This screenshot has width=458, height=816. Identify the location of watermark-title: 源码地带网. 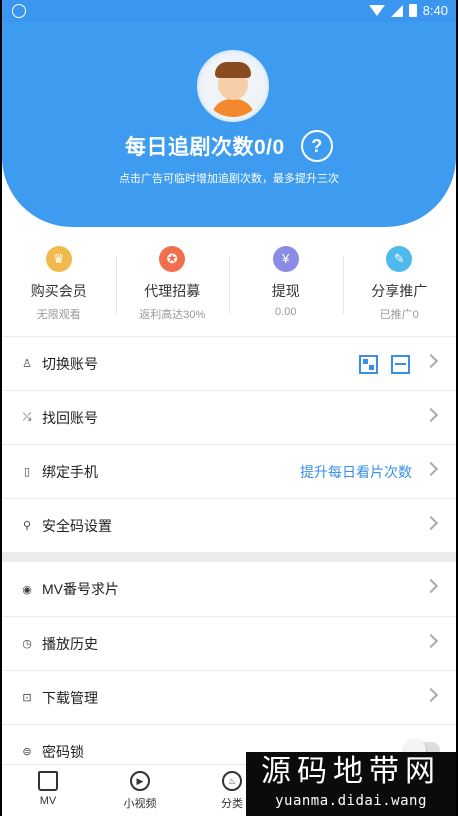
(351, 771).